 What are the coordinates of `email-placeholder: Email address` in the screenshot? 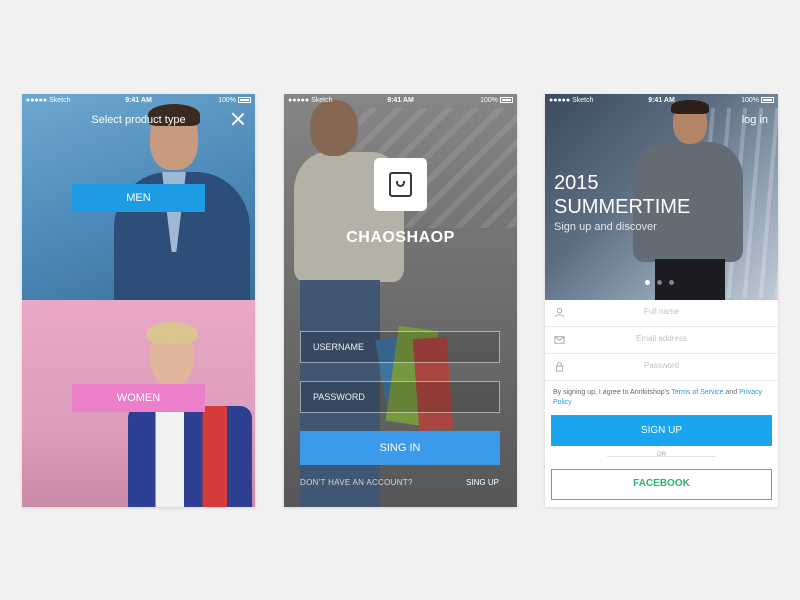 It's located at (661, 338).